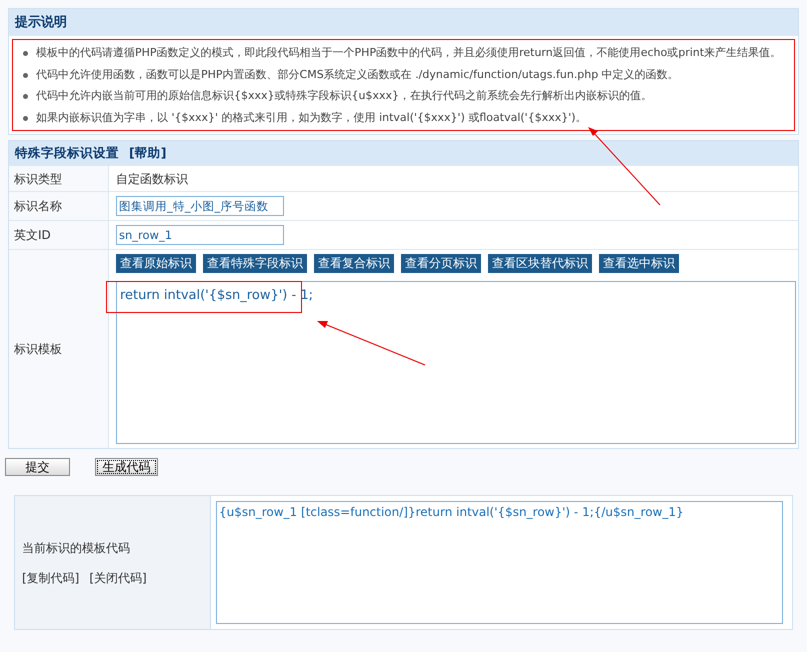 This screenshot has width=807, height=652. Describe the element at coordinates (540, 263) in the screenshot. I see `view-button: 查看区块替代标识` at that location.